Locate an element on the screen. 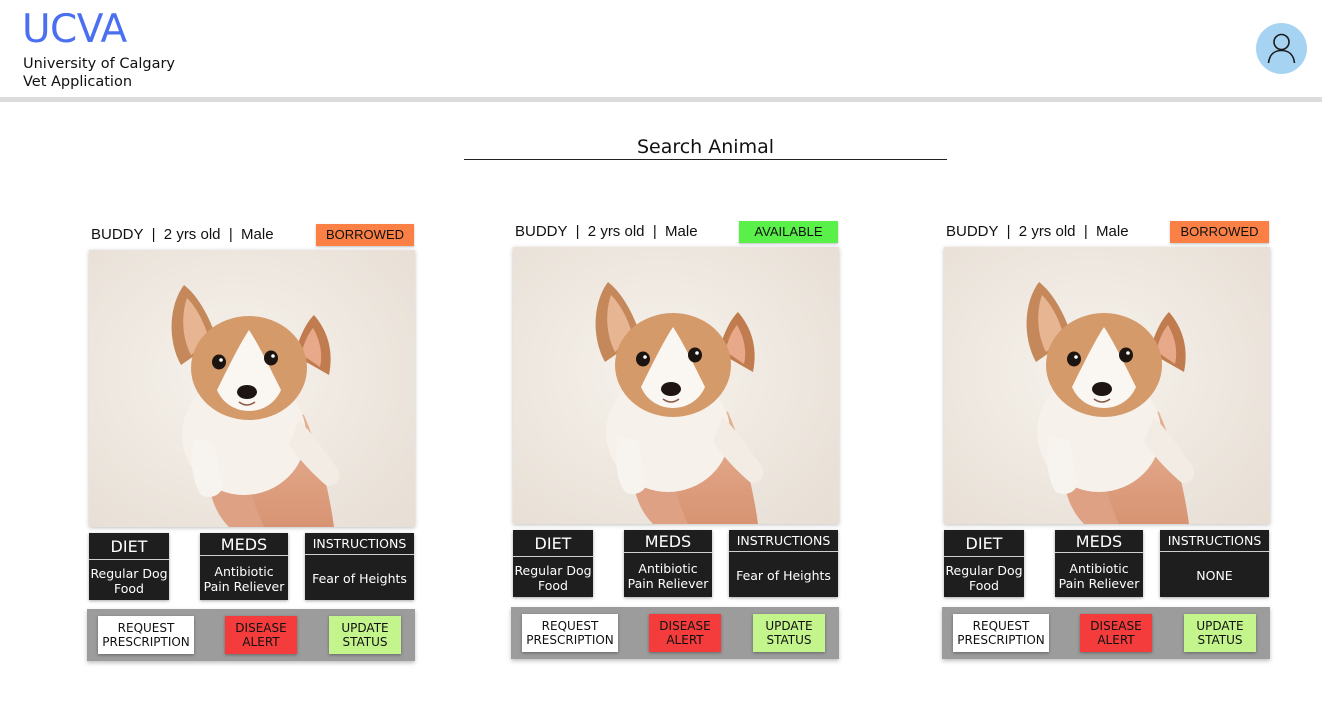  app-subtitle: University of Calgary Vet Application is located at coordinates (99, 73).